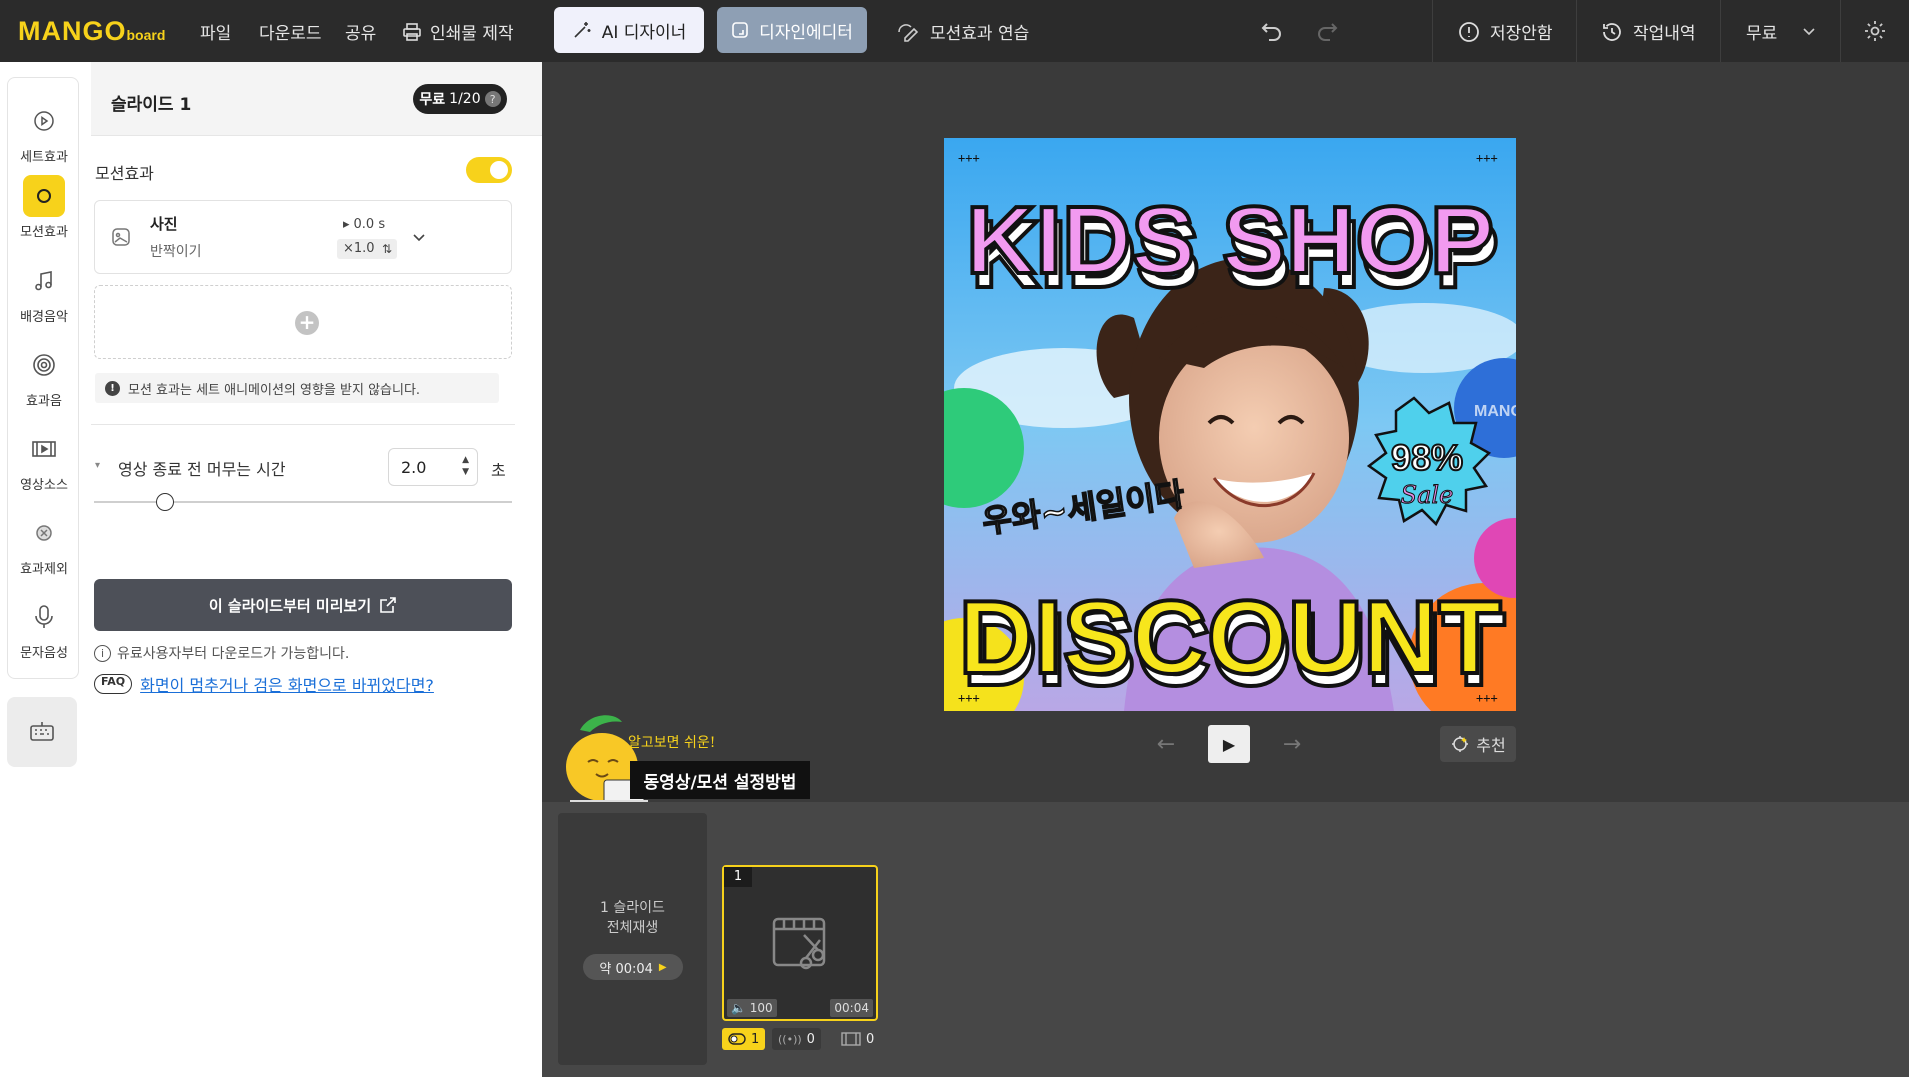 This screenshot has width=1909, height=1077. I want to click on sidebar-item-sound-effect: 효과음, so click(44, 376).